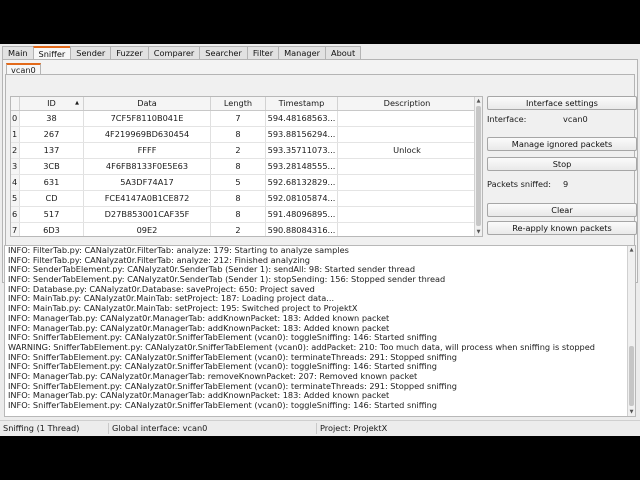 The width and height of the screenshot is (640, 480). What do you see at coordinates (174, 52) in the screenshot?
I see `tab-comparer: Comparer` at bounding box center [174, 52].